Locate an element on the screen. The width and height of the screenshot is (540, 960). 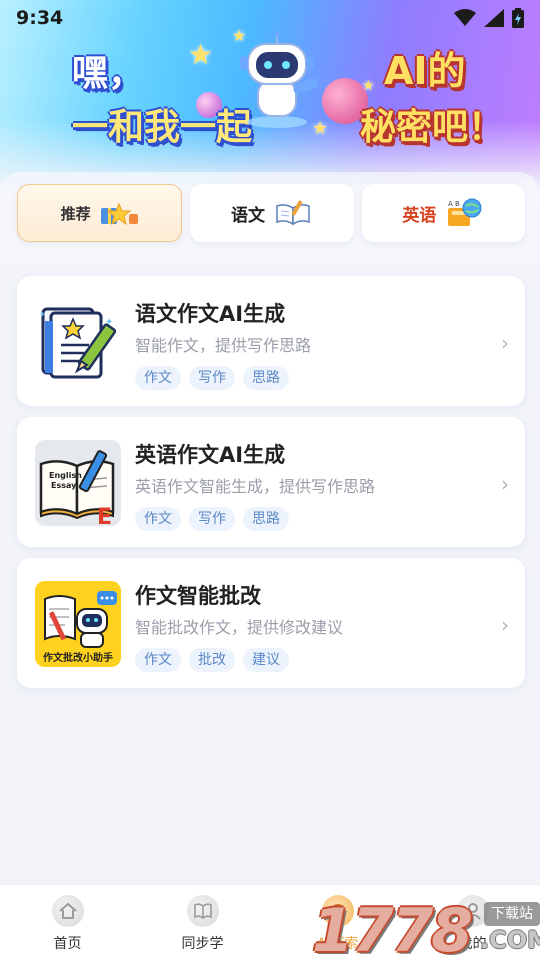
profile-icon is located at coordinates (472, 911).